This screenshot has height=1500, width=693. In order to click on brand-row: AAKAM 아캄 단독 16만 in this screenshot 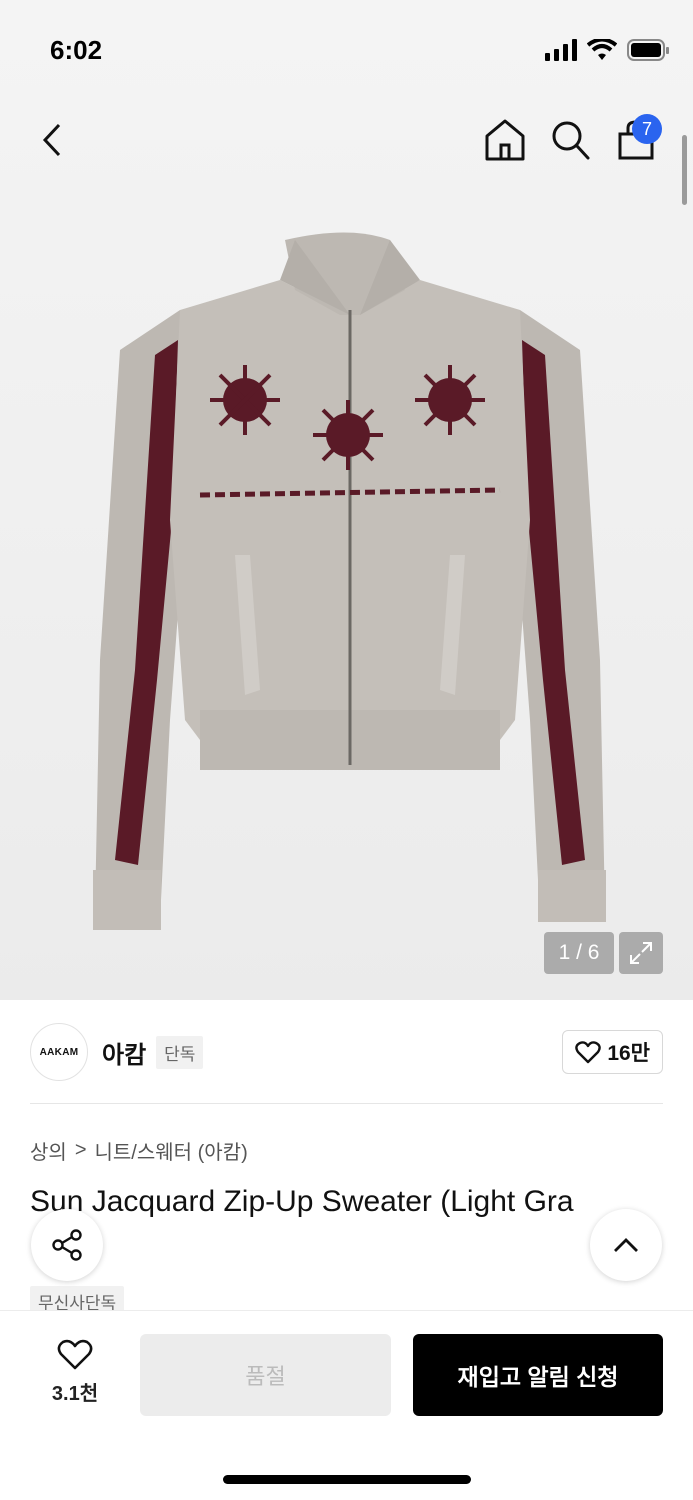, I will do `click(346, 1052)`.